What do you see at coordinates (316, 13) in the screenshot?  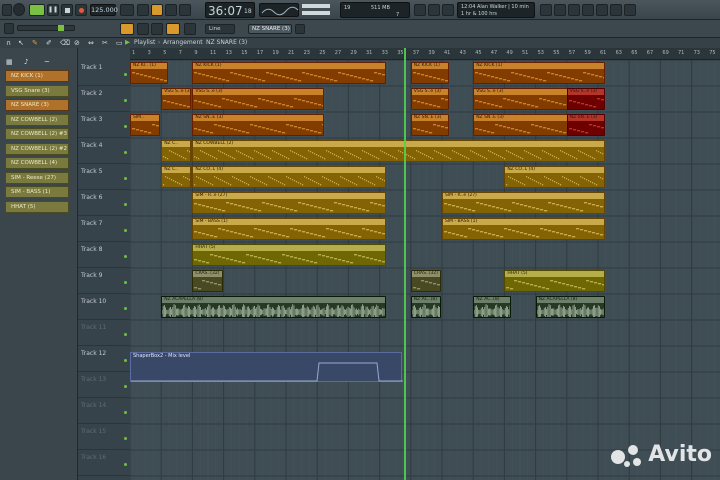 I see `master-pitch-slider` at bounding box center [316, 13].